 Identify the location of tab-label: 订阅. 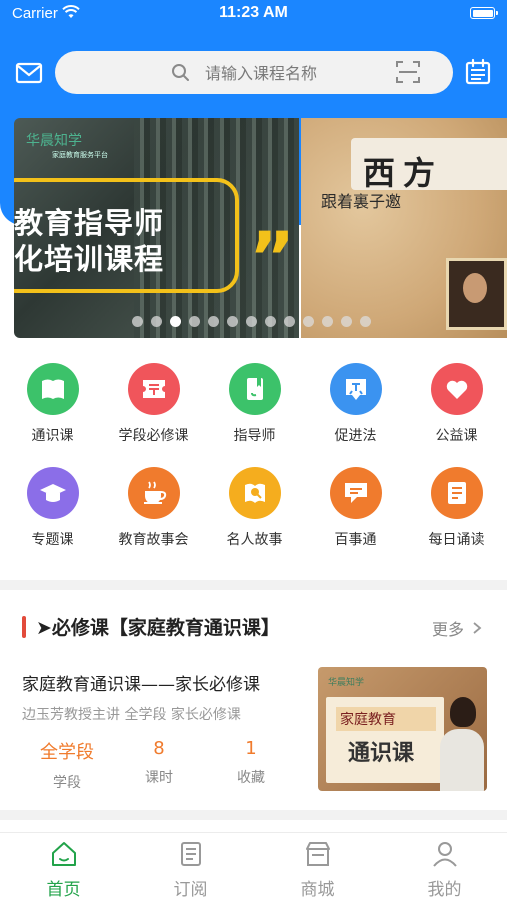
(190, 890).